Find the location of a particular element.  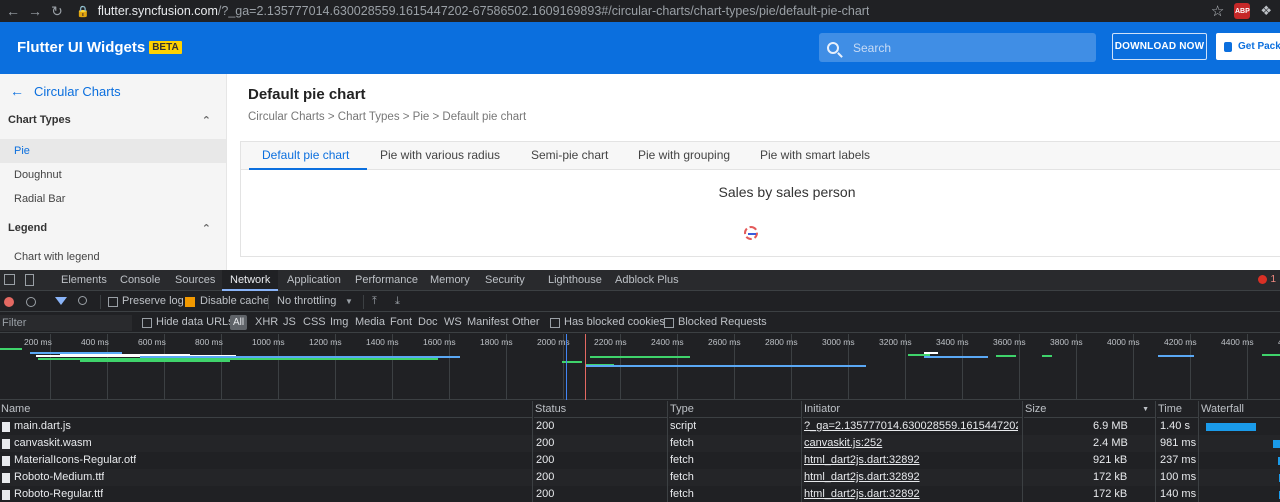

filter-type-doc: Doc is located at coordinates (428, 322).